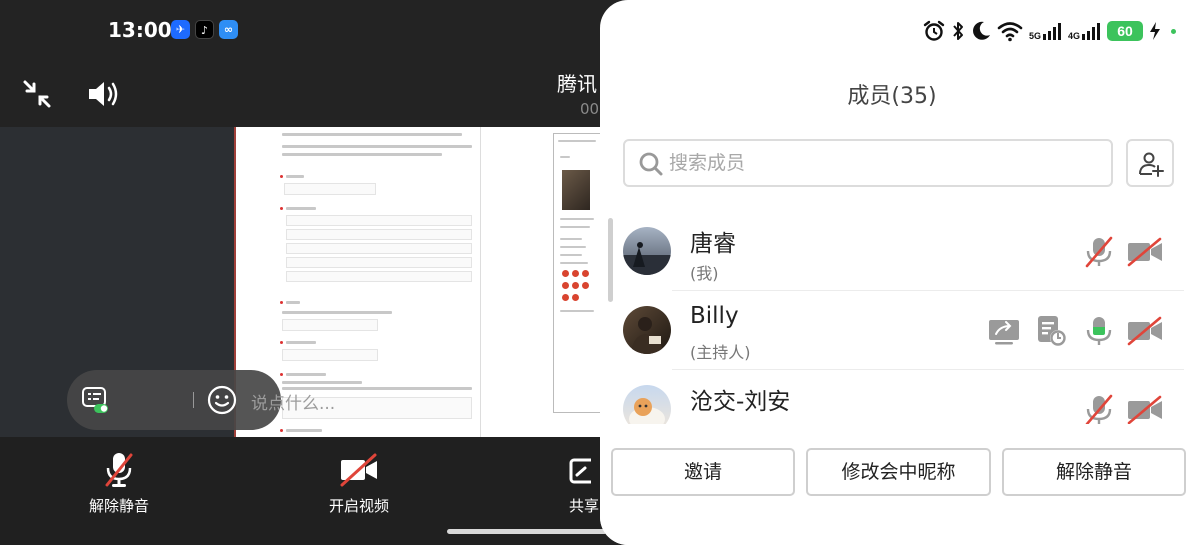 The image size is (1198, 545). I want to click on members-title: 成员(35), so click(892, 96).